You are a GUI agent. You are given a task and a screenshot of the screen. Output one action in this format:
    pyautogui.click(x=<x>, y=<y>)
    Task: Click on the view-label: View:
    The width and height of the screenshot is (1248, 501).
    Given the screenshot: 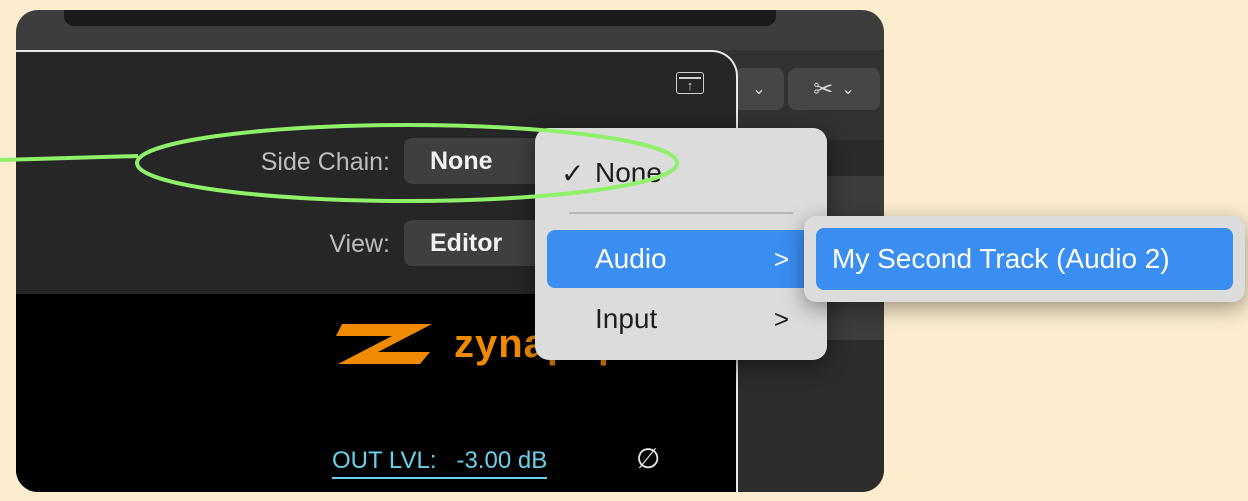 What is the action you would take?
    pyautogui.click(x=359, y=244)
    